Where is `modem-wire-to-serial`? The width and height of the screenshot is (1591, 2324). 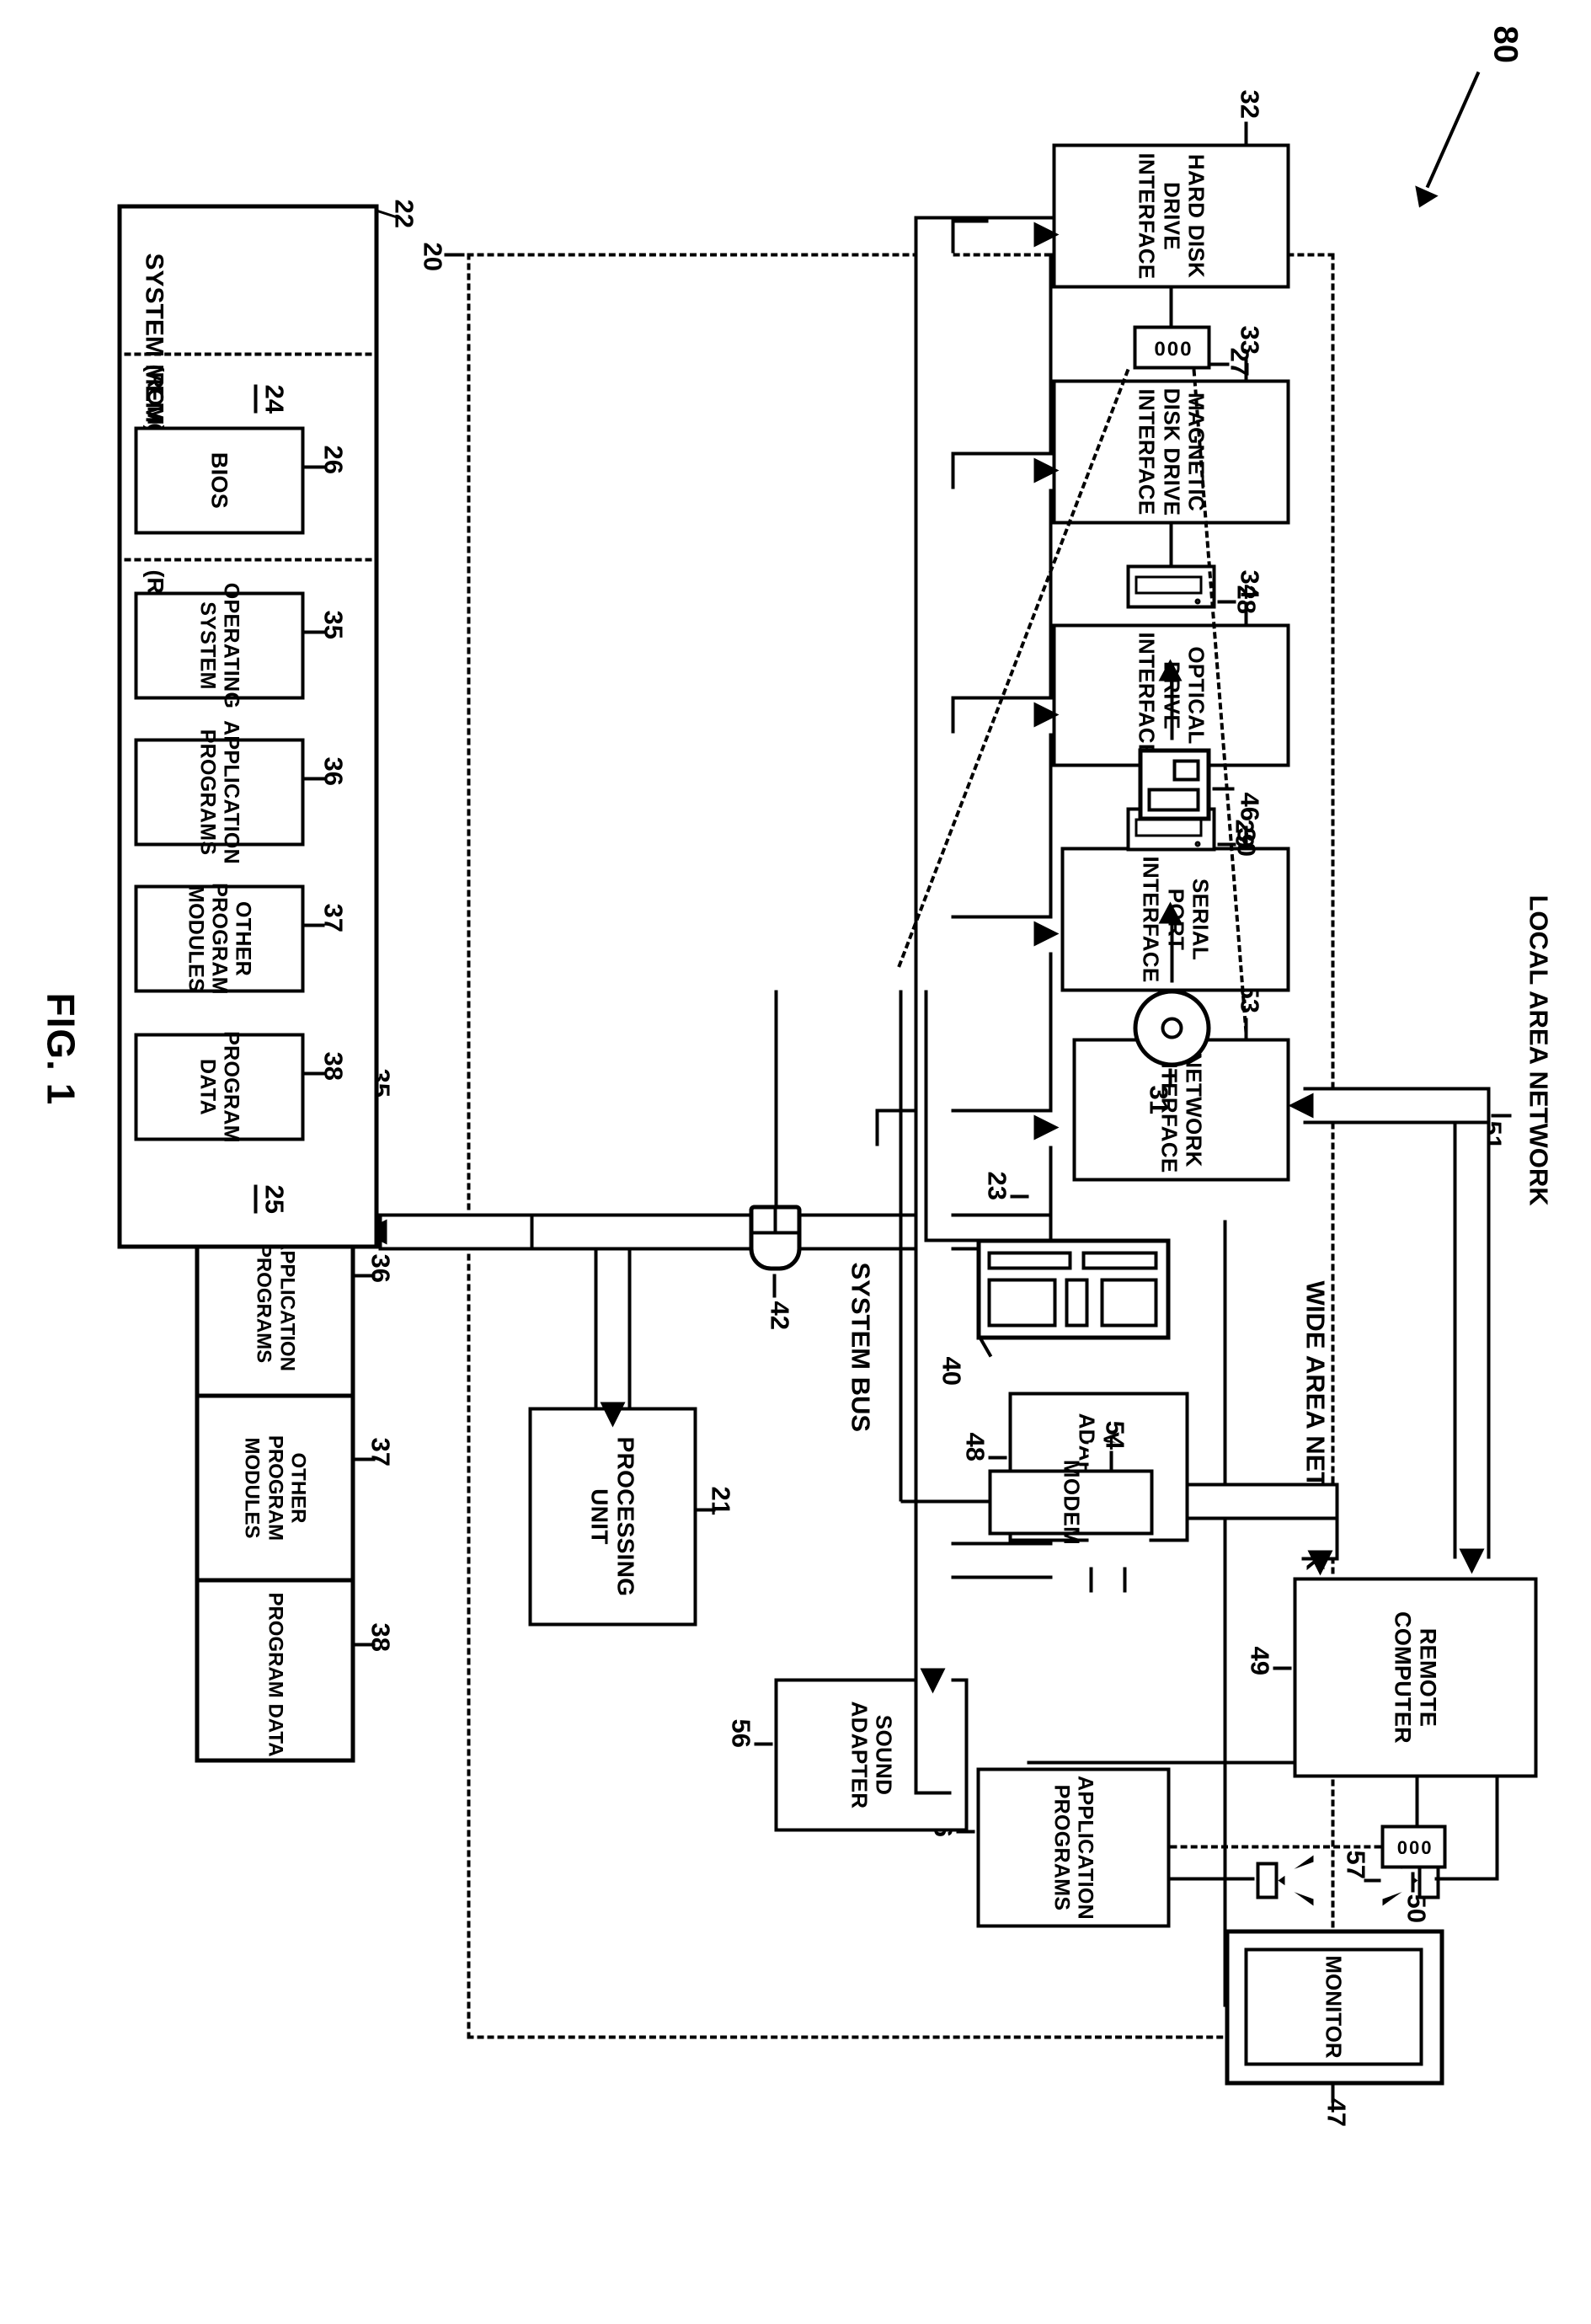
modem-wire-to-serial is located at coordinates (900, 1245).